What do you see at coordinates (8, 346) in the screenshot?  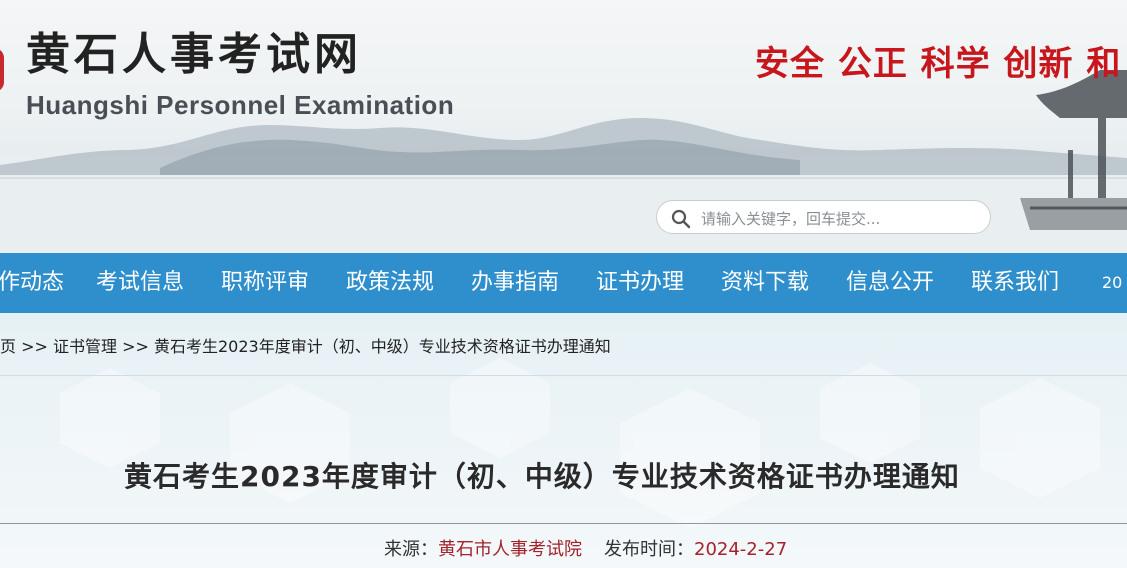 I see `breadcrumb-home: 页` at bounding box center [8, 346].